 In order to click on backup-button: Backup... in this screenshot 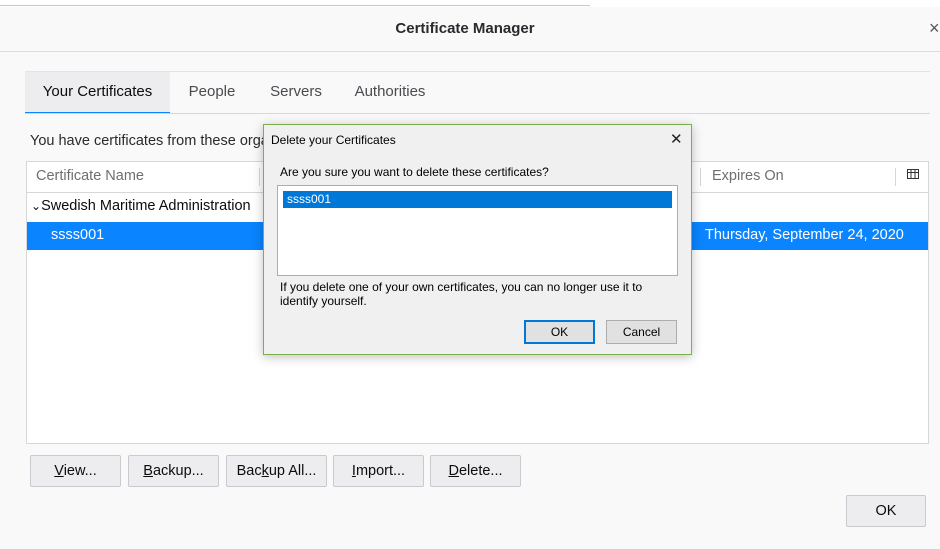, I will do `click(173, 471)`.